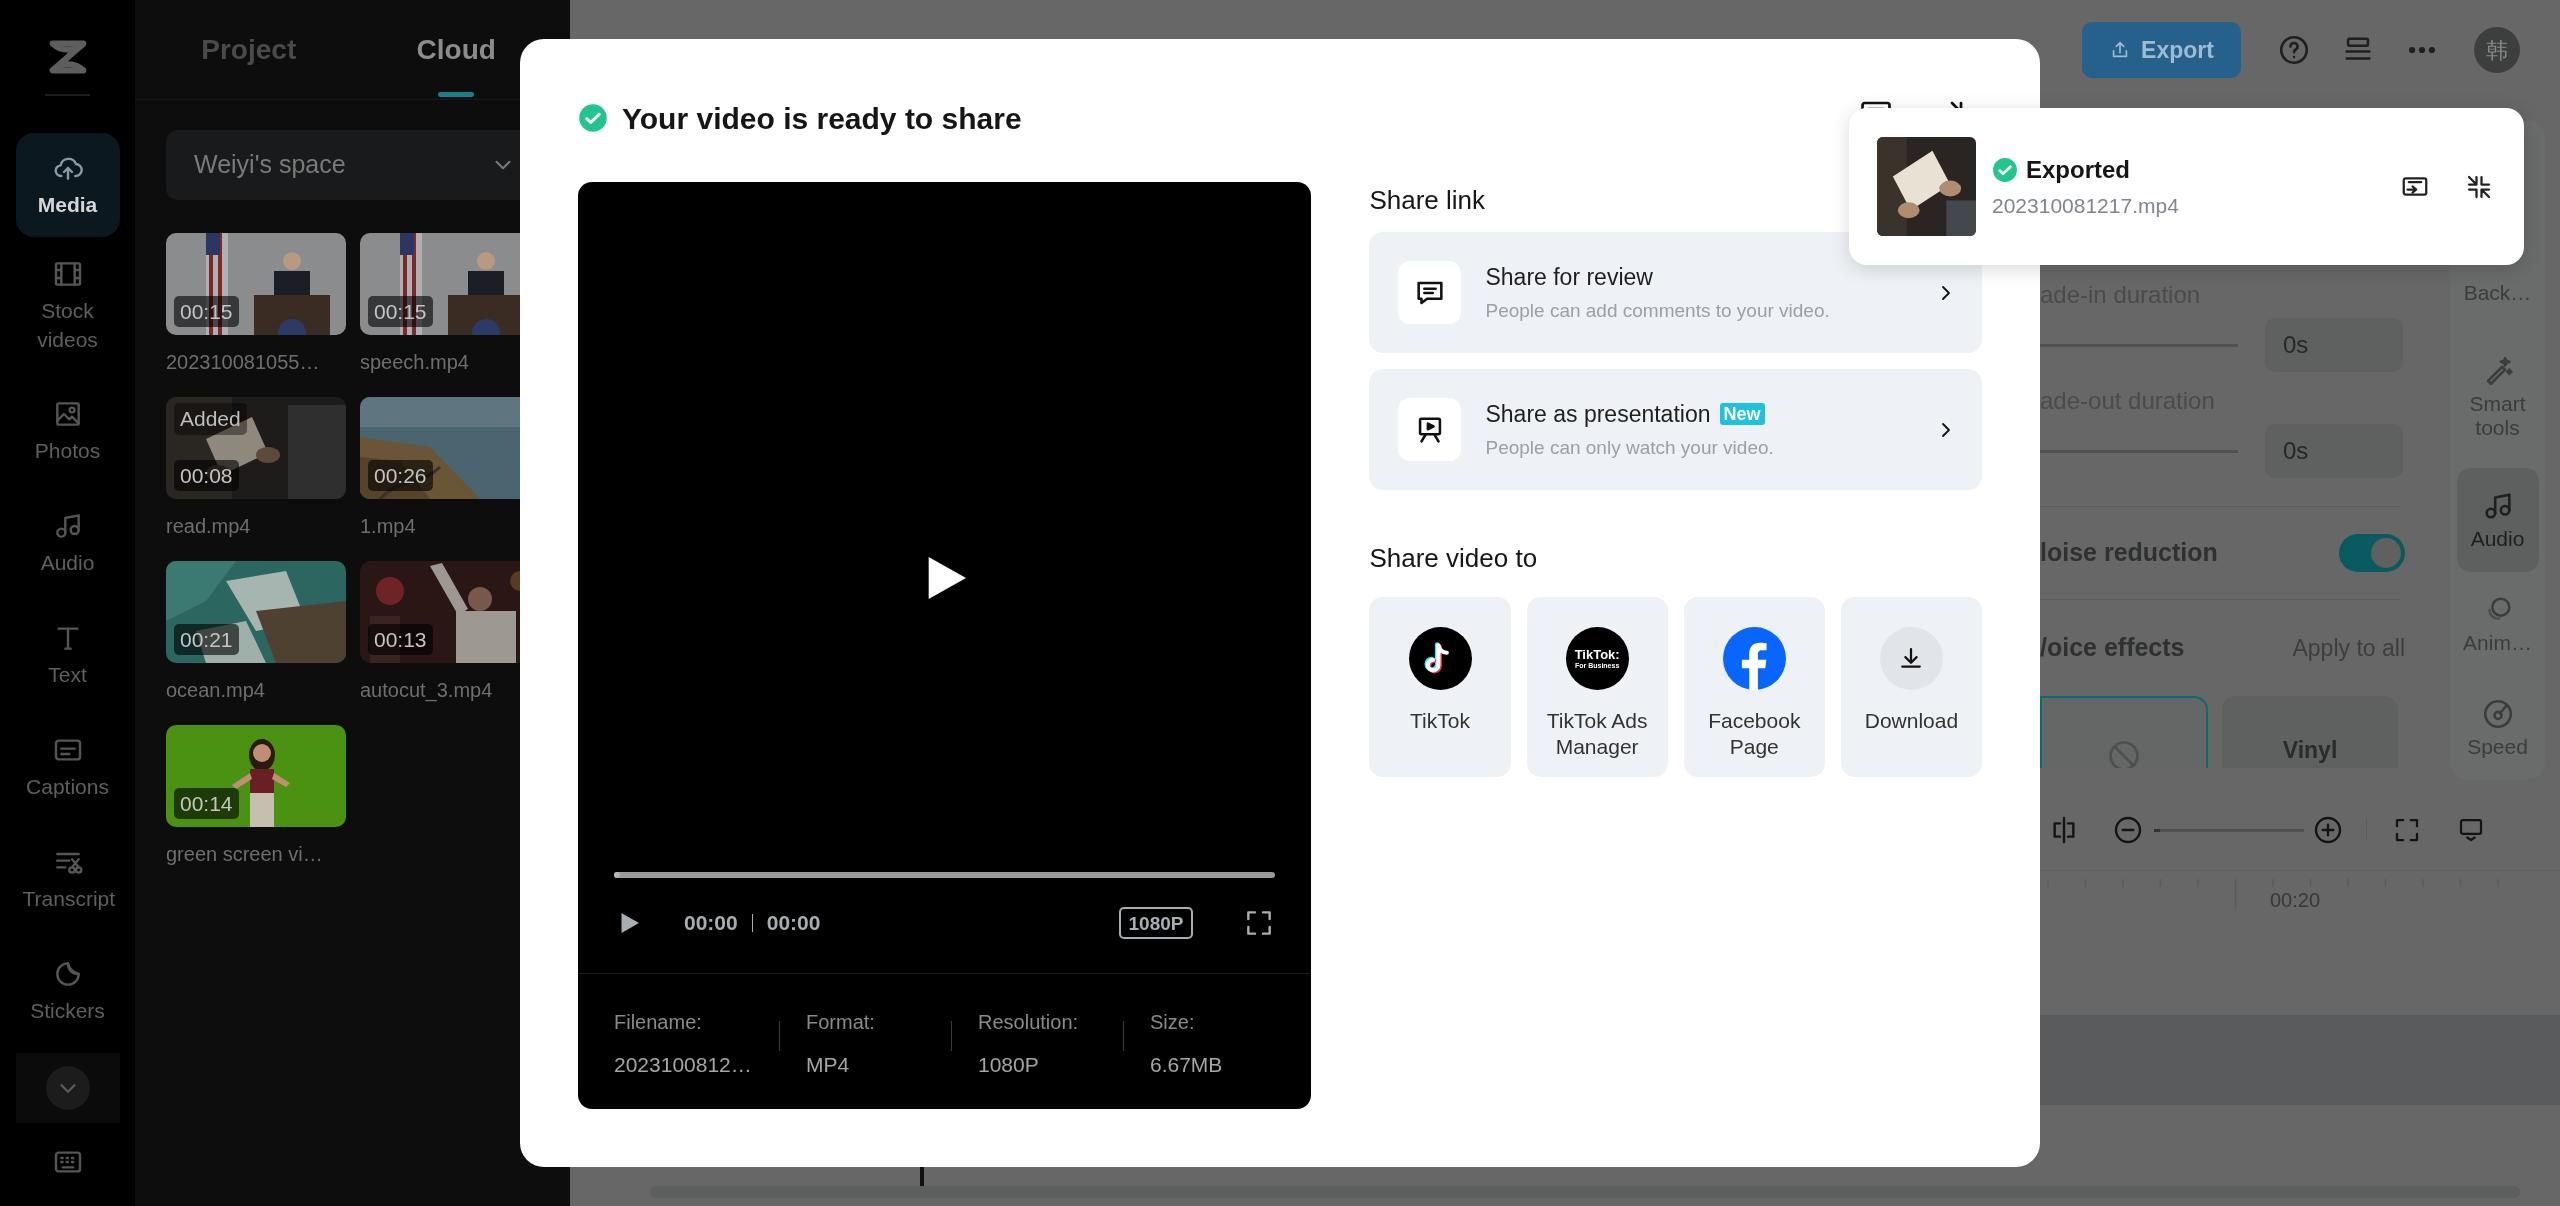  Describe the element at coordinates (400, 639) in the screenshot. I see `duration-label: 00:13` at that location.